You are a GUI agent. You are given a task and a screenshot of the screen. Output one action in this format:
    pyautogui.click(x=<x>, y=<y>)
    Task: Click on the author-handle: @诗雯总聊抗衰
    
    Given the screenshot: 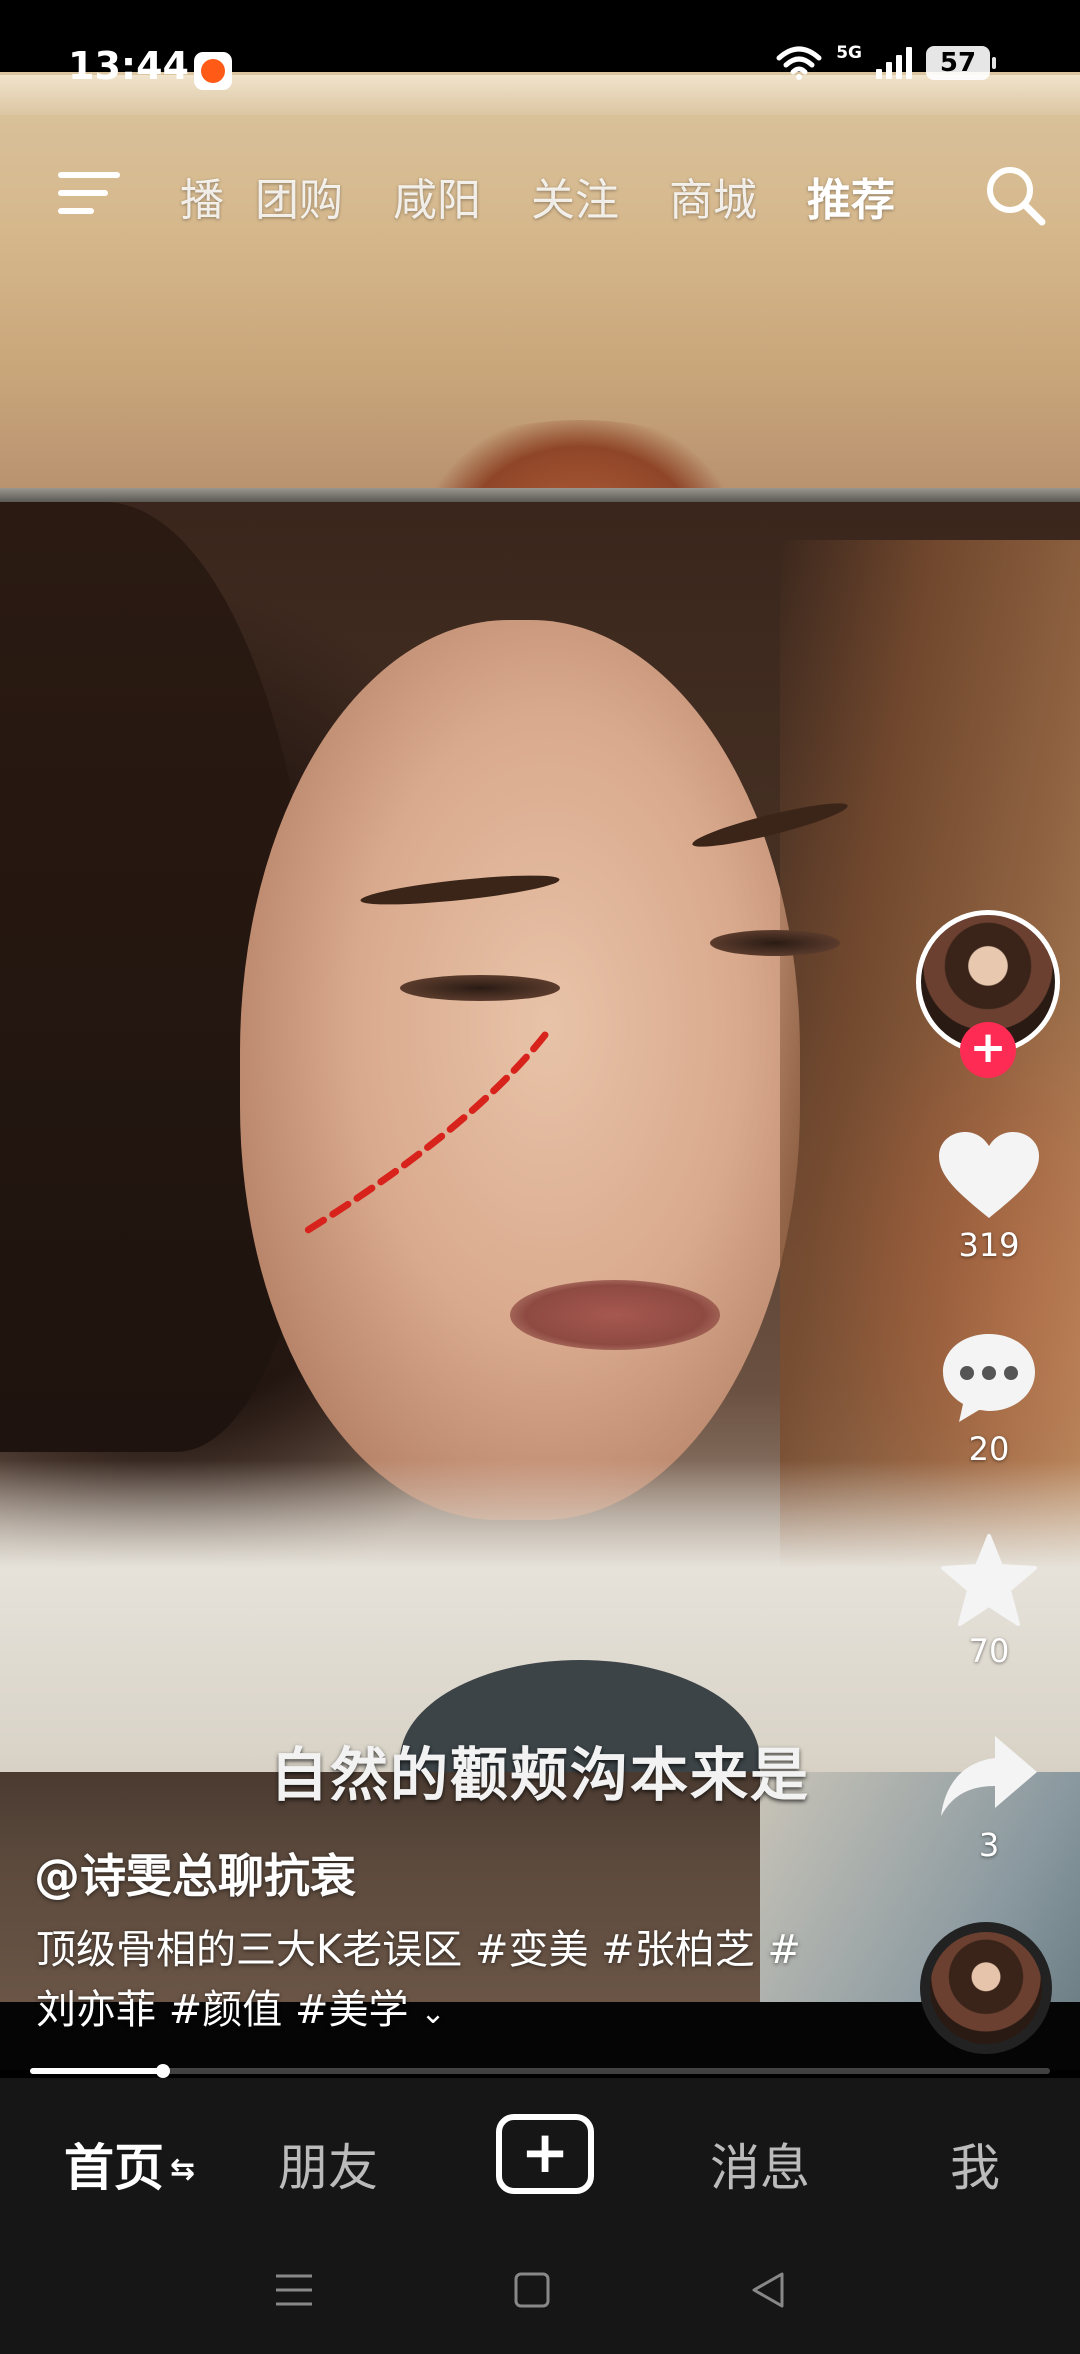 What is the action you would take?
    pyautogui.click(x=195, y=1873)
    